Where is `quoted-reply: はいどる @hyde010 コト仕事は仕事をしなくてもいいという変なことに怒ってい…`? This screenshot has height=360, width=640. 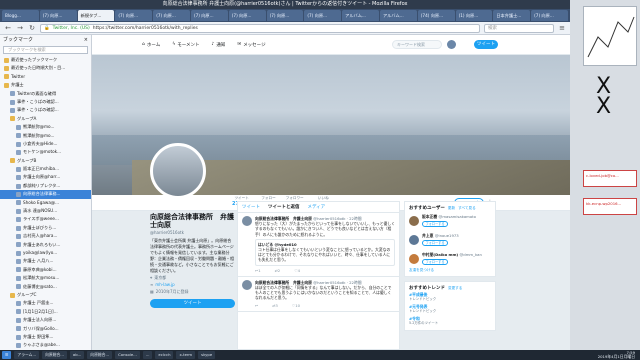 quoted-reply: はいどる @hyde010 コト仕事は仕事をしなくてもいいという変なことに怒ってい… is located at coordinates (325, 252).